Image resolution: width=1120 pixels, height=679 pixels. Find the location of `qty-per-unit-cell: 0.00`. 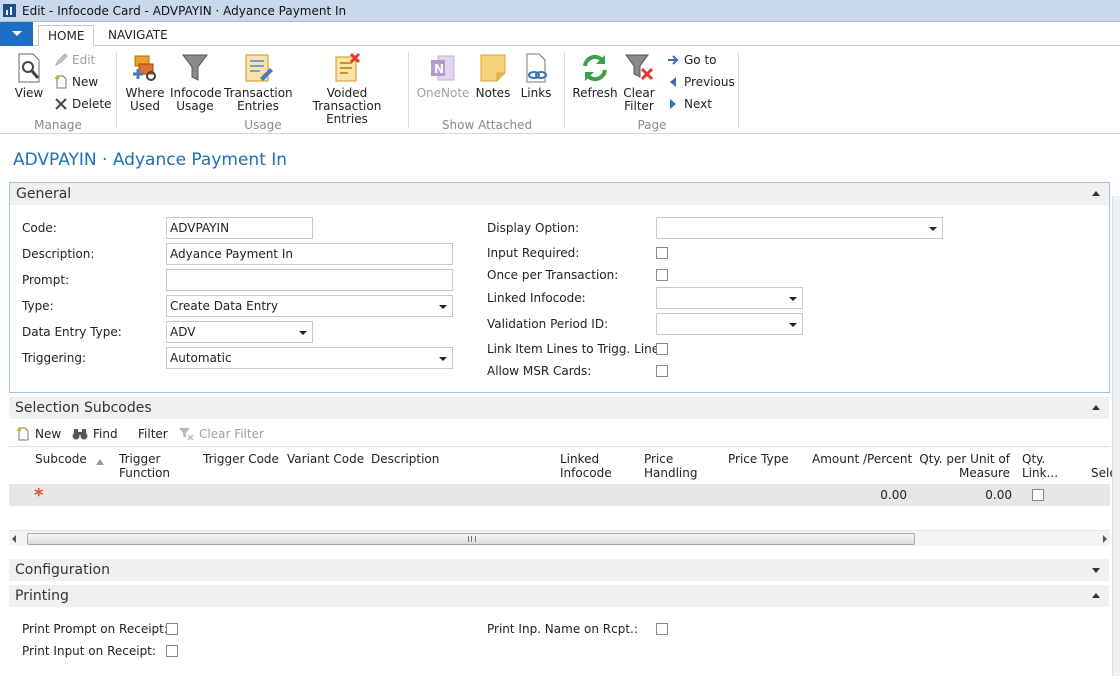

qty-per-unit-cell: 0.00 is located at coordinates (992, 495).